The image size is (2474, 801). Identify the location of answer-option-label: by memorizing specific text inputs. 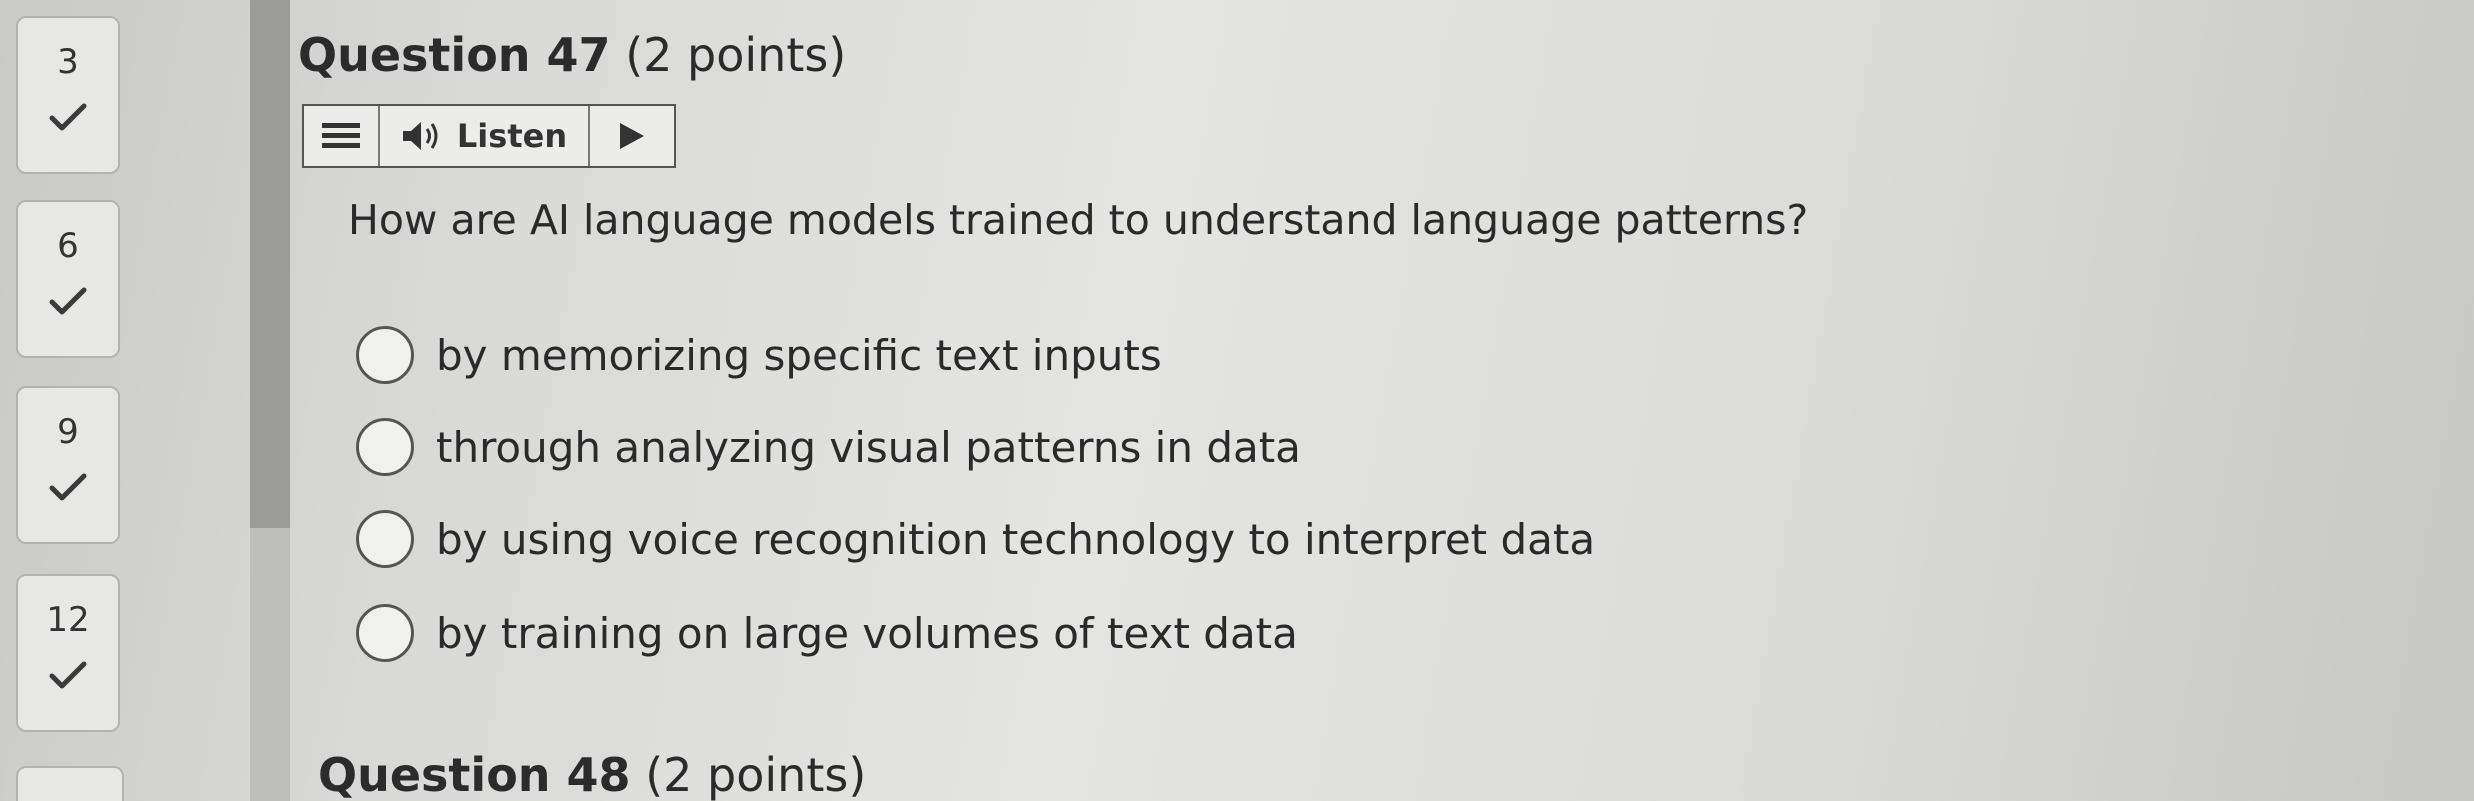
(799, 355).